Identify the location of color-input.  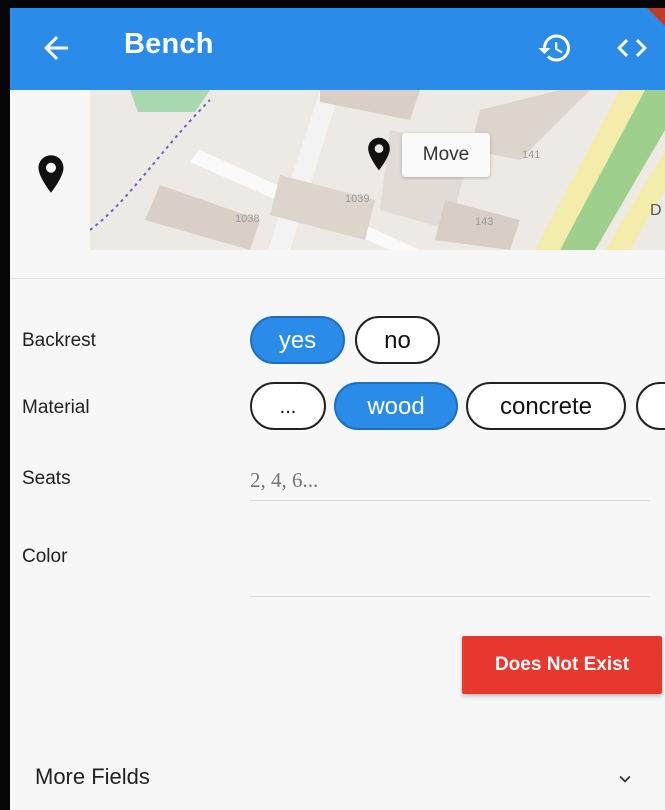
(450, 576).